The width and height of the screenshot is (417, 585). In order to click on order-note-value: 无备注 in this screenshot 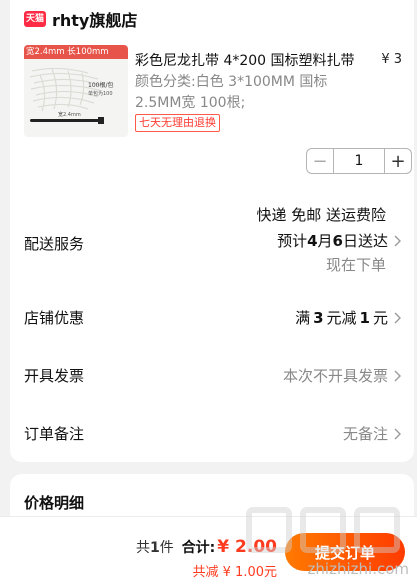, I will do `click(365, 434)`.